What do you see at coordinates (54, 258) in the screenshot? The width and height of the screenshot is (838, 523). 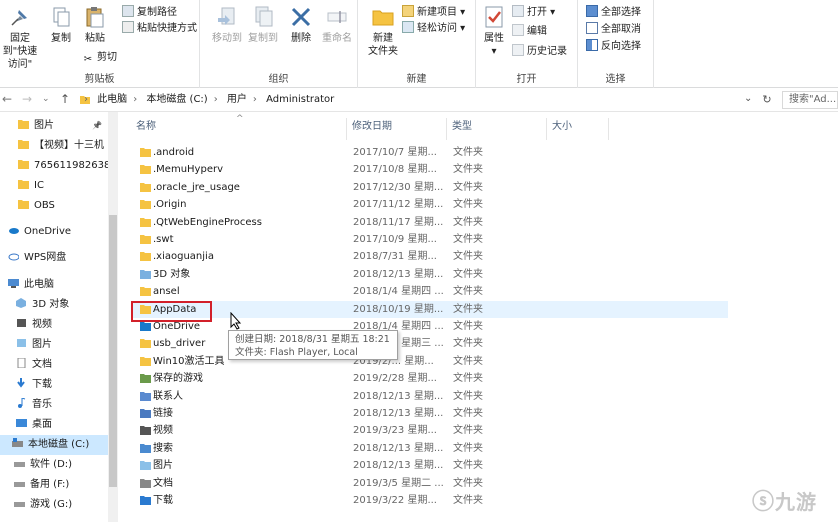 I see `nav-item: WPS网盘` at bounding box center [54, 258].